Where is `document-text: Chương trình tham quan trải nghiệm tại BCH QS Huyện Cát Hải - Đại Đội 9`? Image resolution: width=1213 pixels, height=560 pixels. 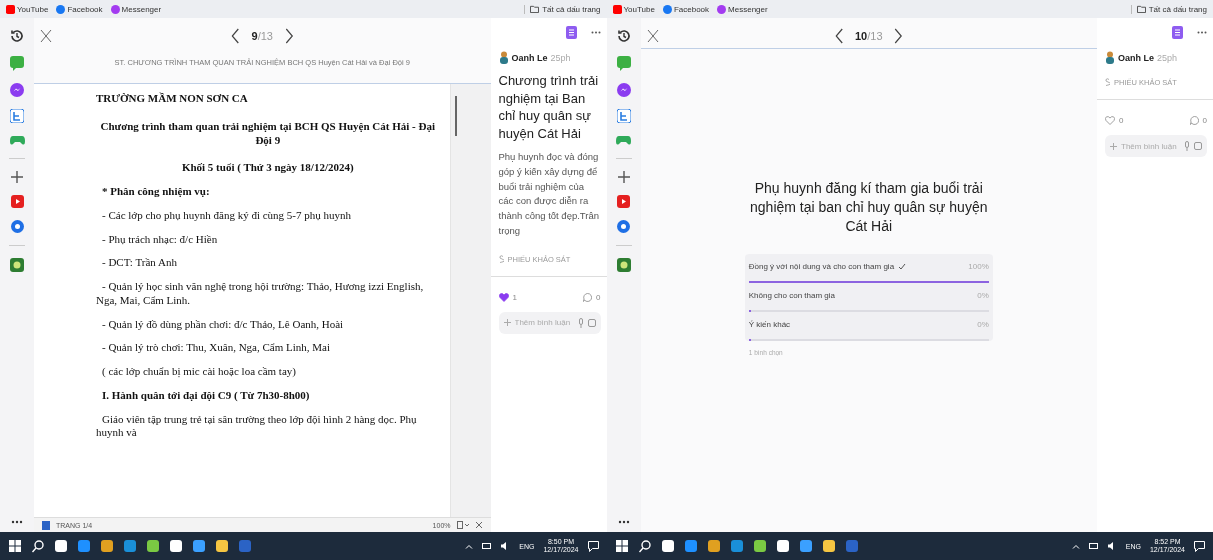 document-text: Chương trình tham quan trải nghiệm tại BCH QS Huyện Cát Hải - Đại Đội 9 is located at coordinates (267, 133).